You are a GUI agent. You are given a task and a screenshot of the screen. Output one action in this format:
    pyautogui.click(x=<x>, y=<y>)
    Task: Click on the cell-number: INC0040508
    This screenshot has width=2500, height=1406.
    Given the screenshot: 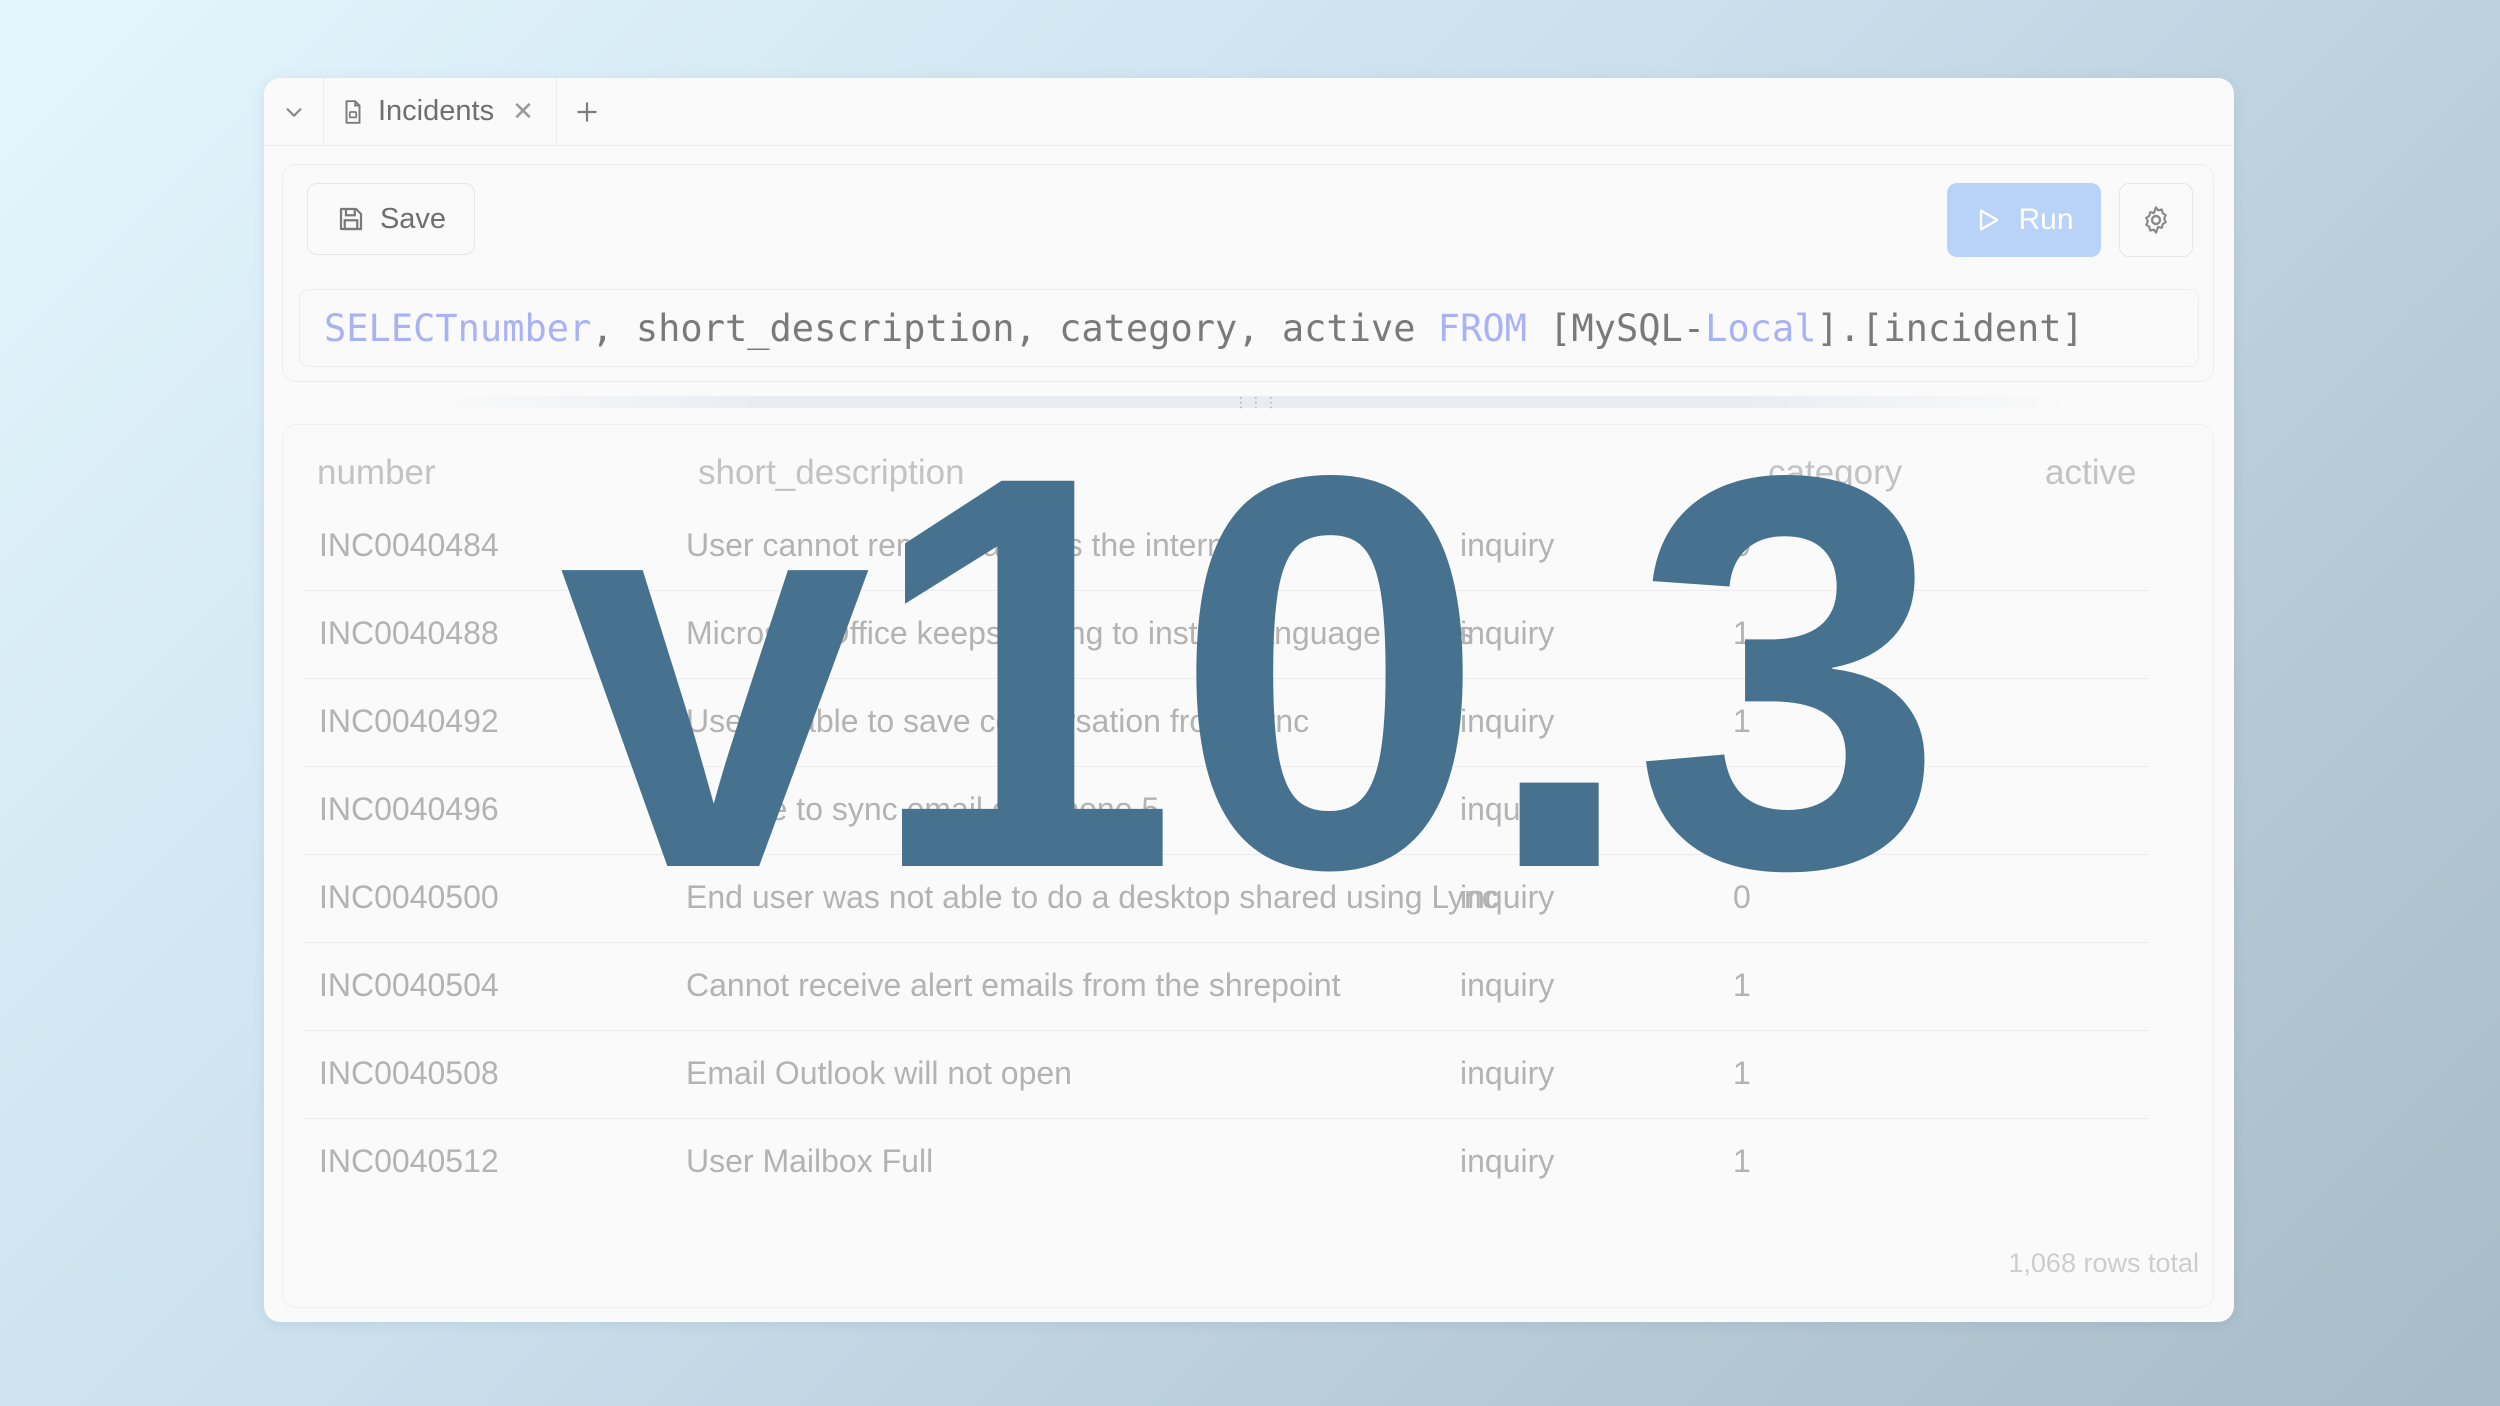 What is the action you would take?
    pyautogui.click(x=409, y=1073)
    